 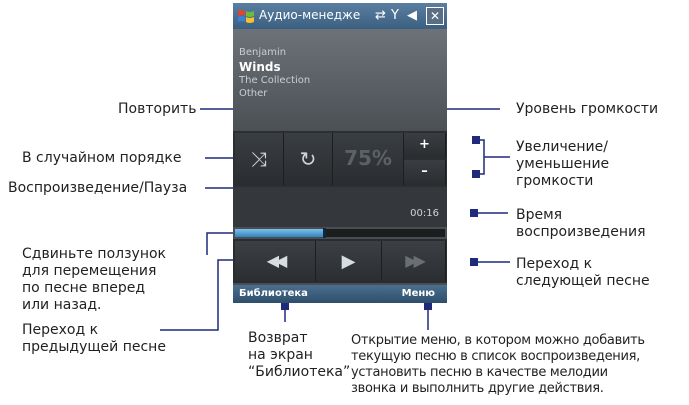 What do you see at coordinates (340, 294) in the screenshot?
I see `softkey-bar: Библиотека Меню` at bounding box center [340, 294].